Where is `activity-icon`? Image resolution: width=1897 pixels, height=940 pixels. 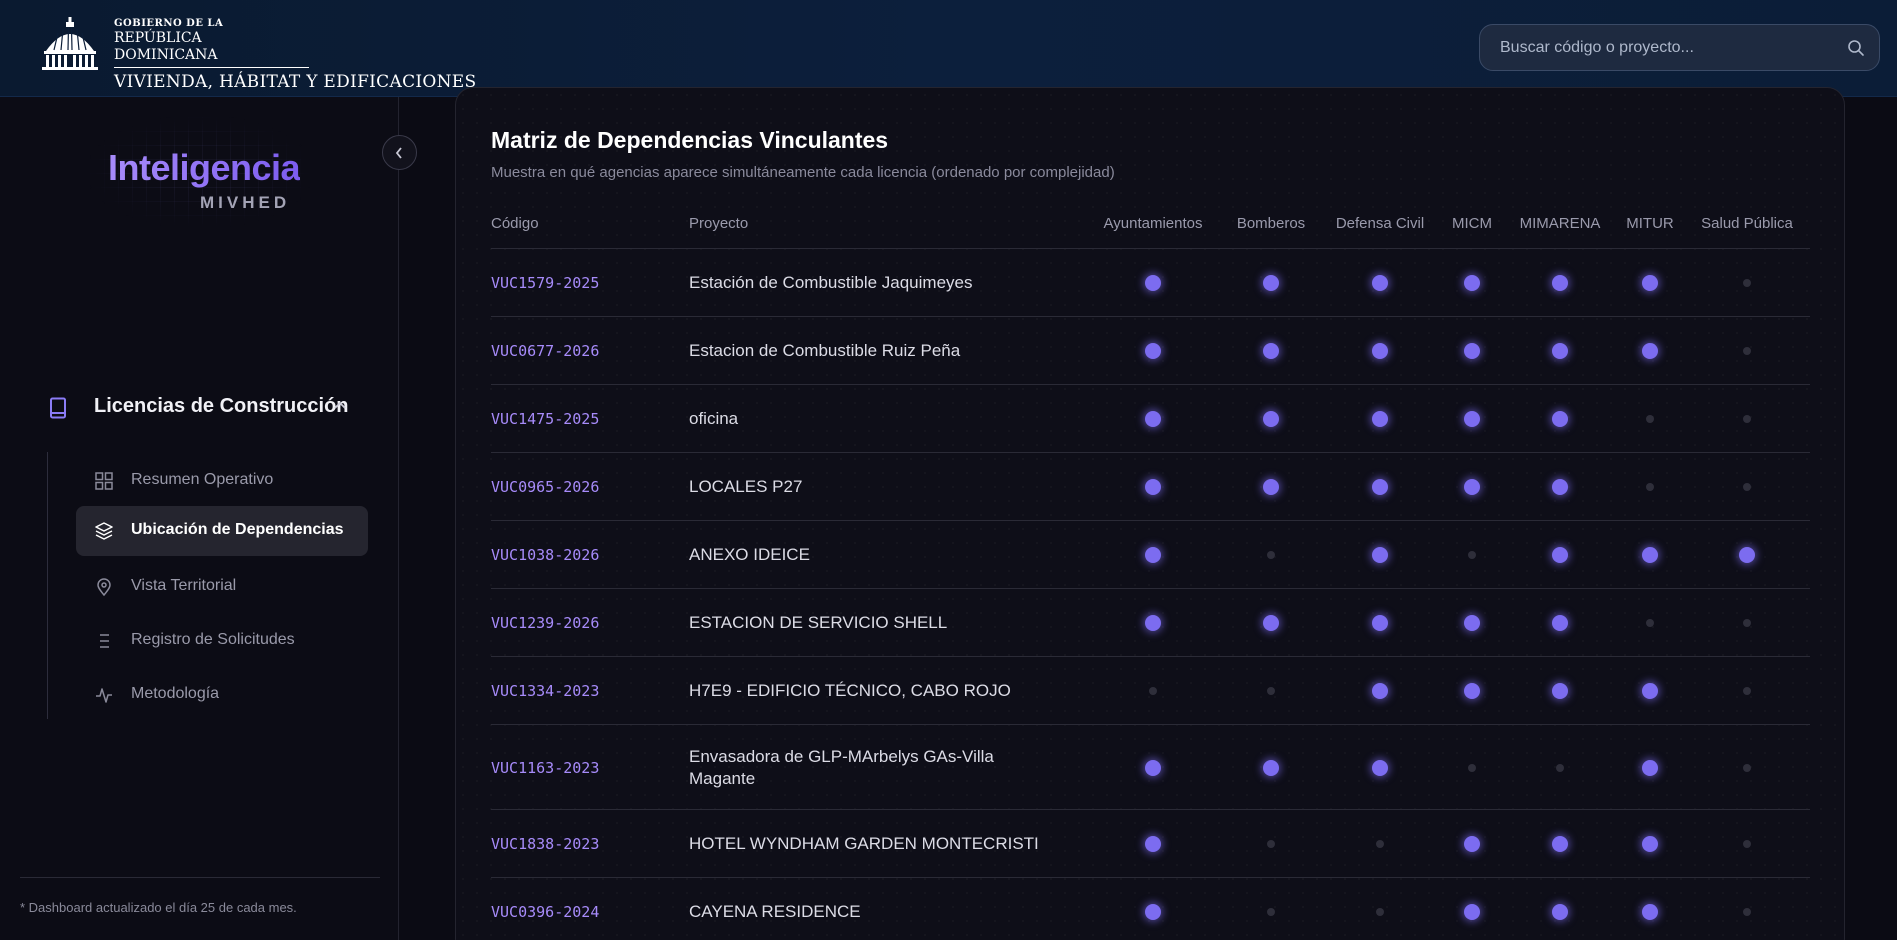 activity-icon is located at coordinates (104, 695).